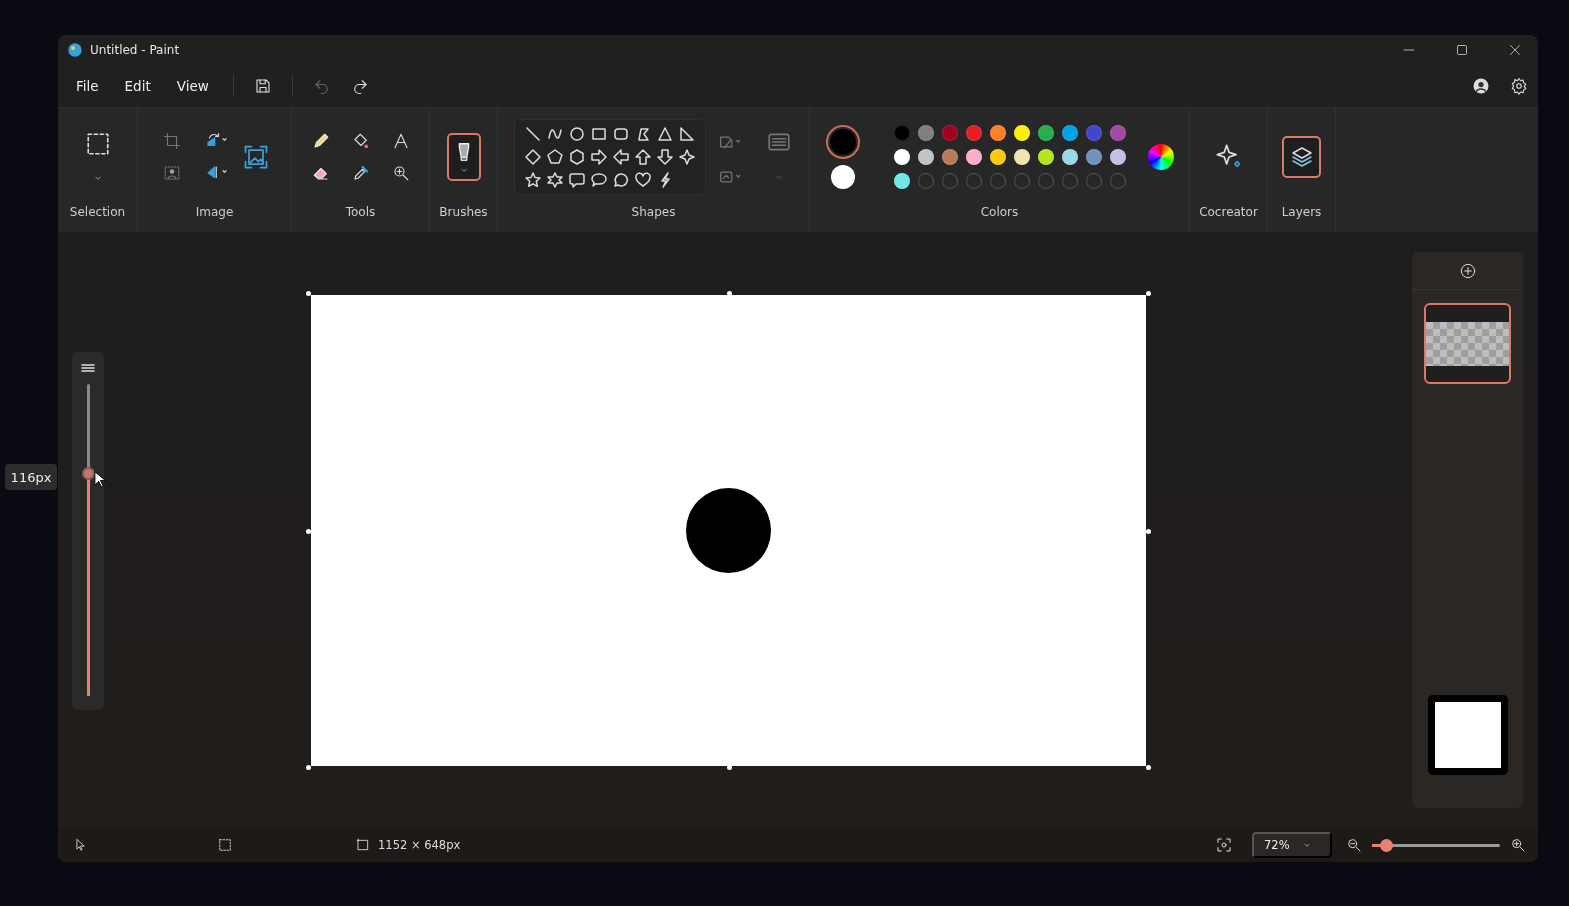  Describe the element at coordinates (192, 86) in the screenshot. I see `menu-item: View` at that location.